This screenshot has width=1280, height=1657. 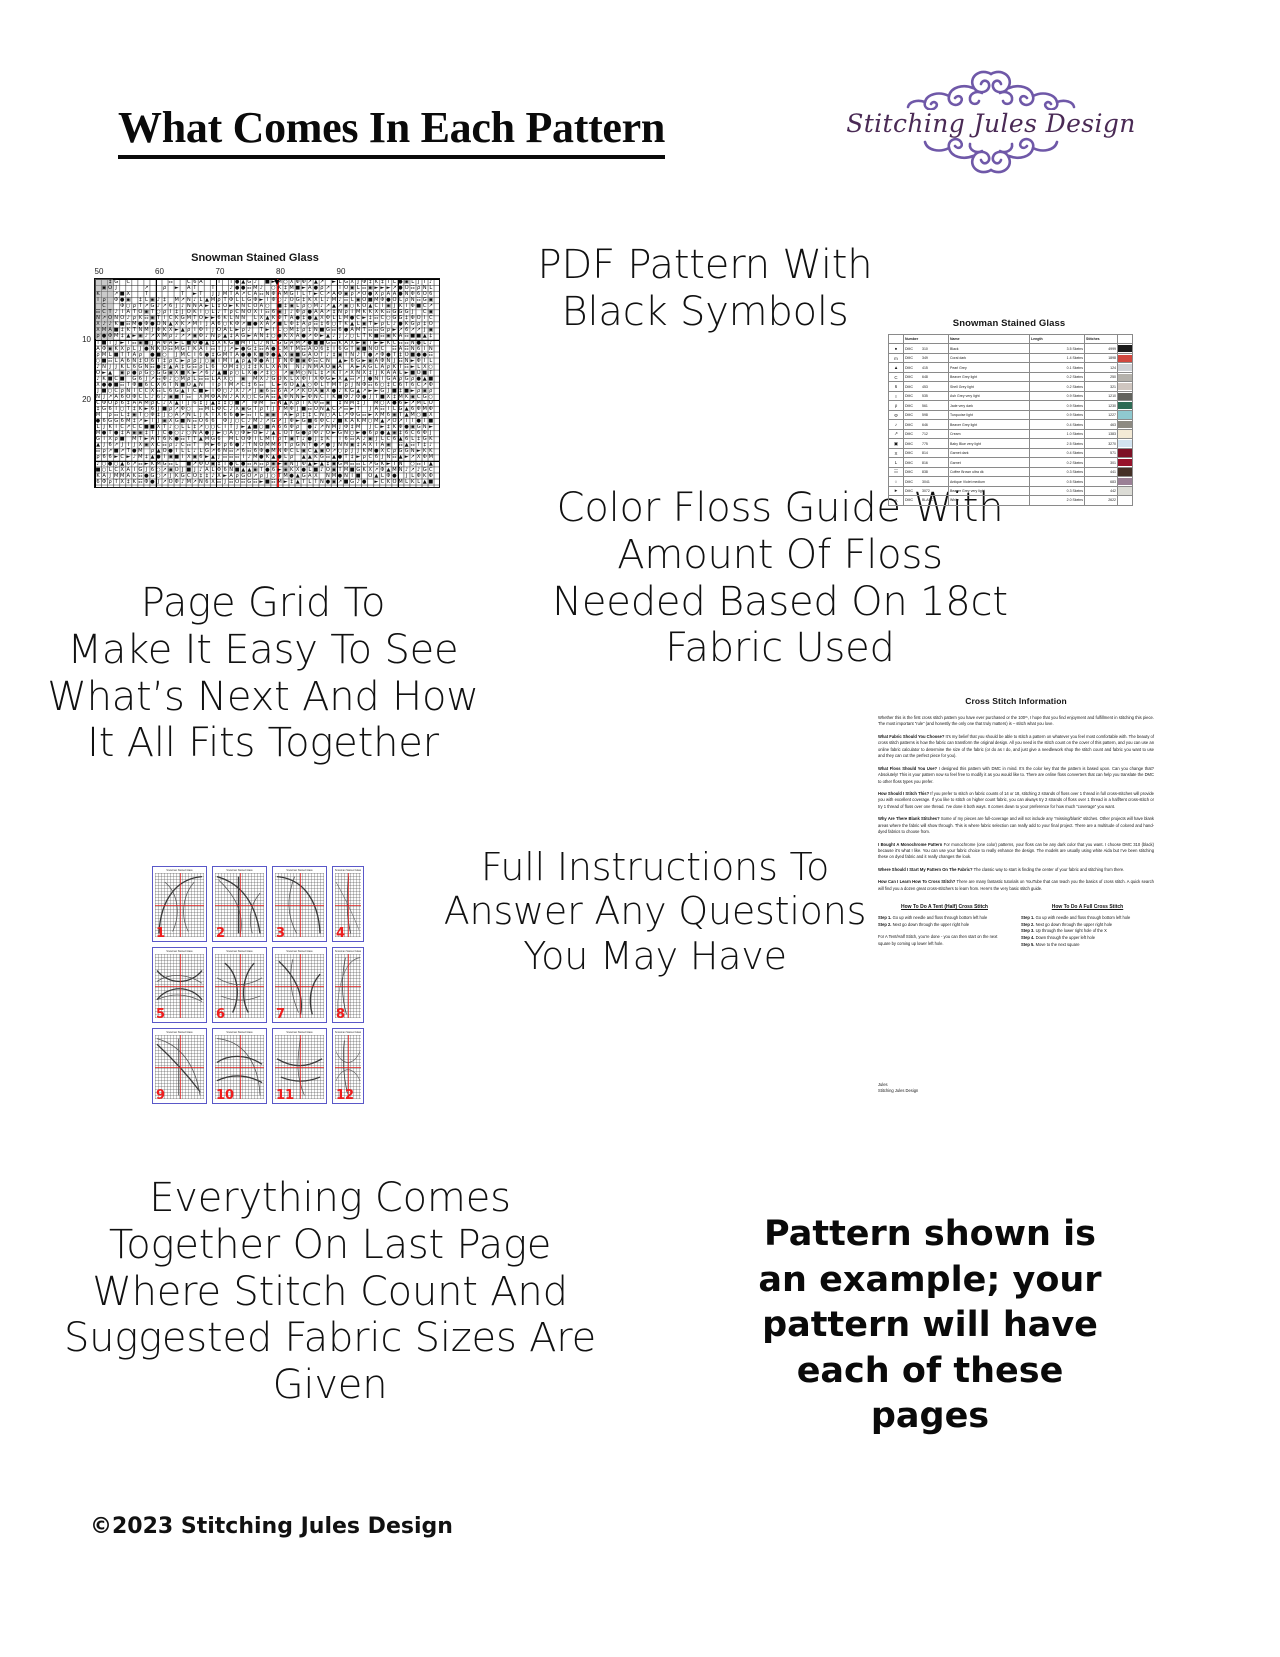 I want to click on floss-cell-length: 1.0 Skeins, so click(x=1057, y=434).